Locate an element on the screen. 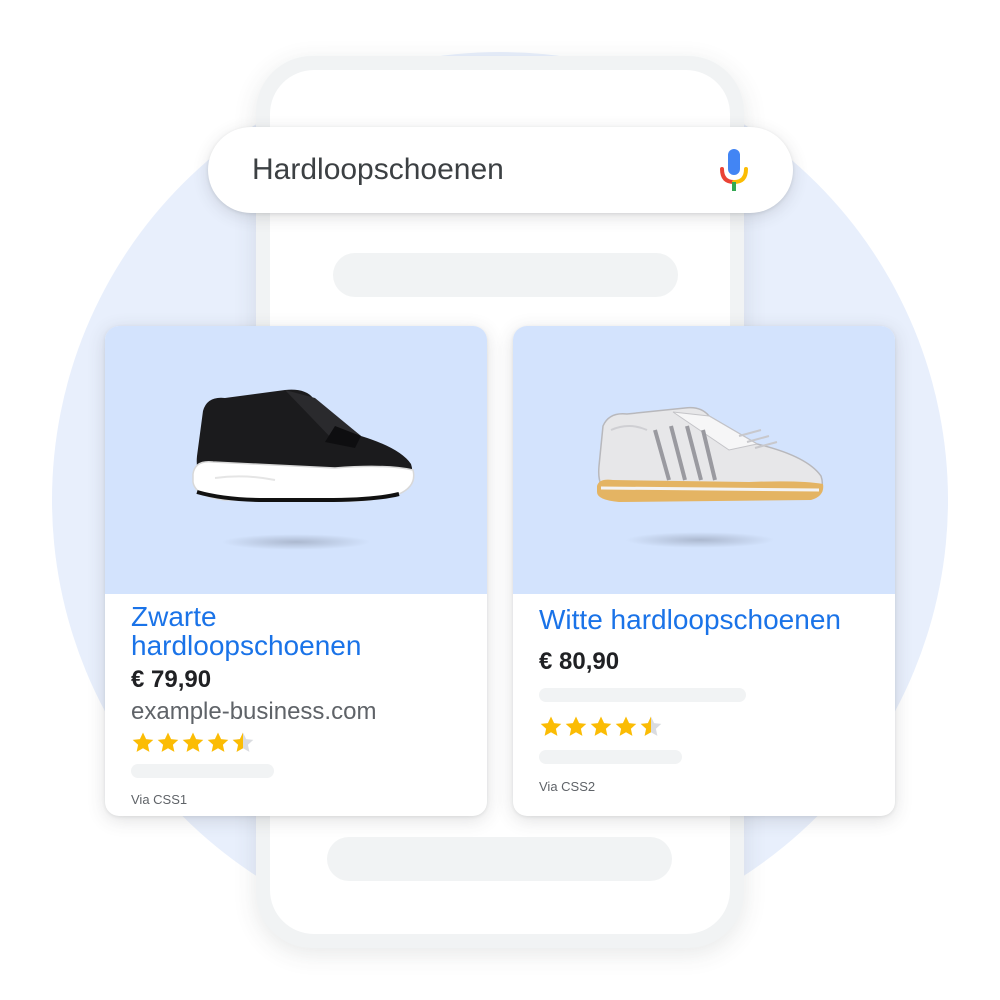 This screenshot has width=1000, height=1000. merchant-domain: example-business.com is located at coordinates (253, 712).